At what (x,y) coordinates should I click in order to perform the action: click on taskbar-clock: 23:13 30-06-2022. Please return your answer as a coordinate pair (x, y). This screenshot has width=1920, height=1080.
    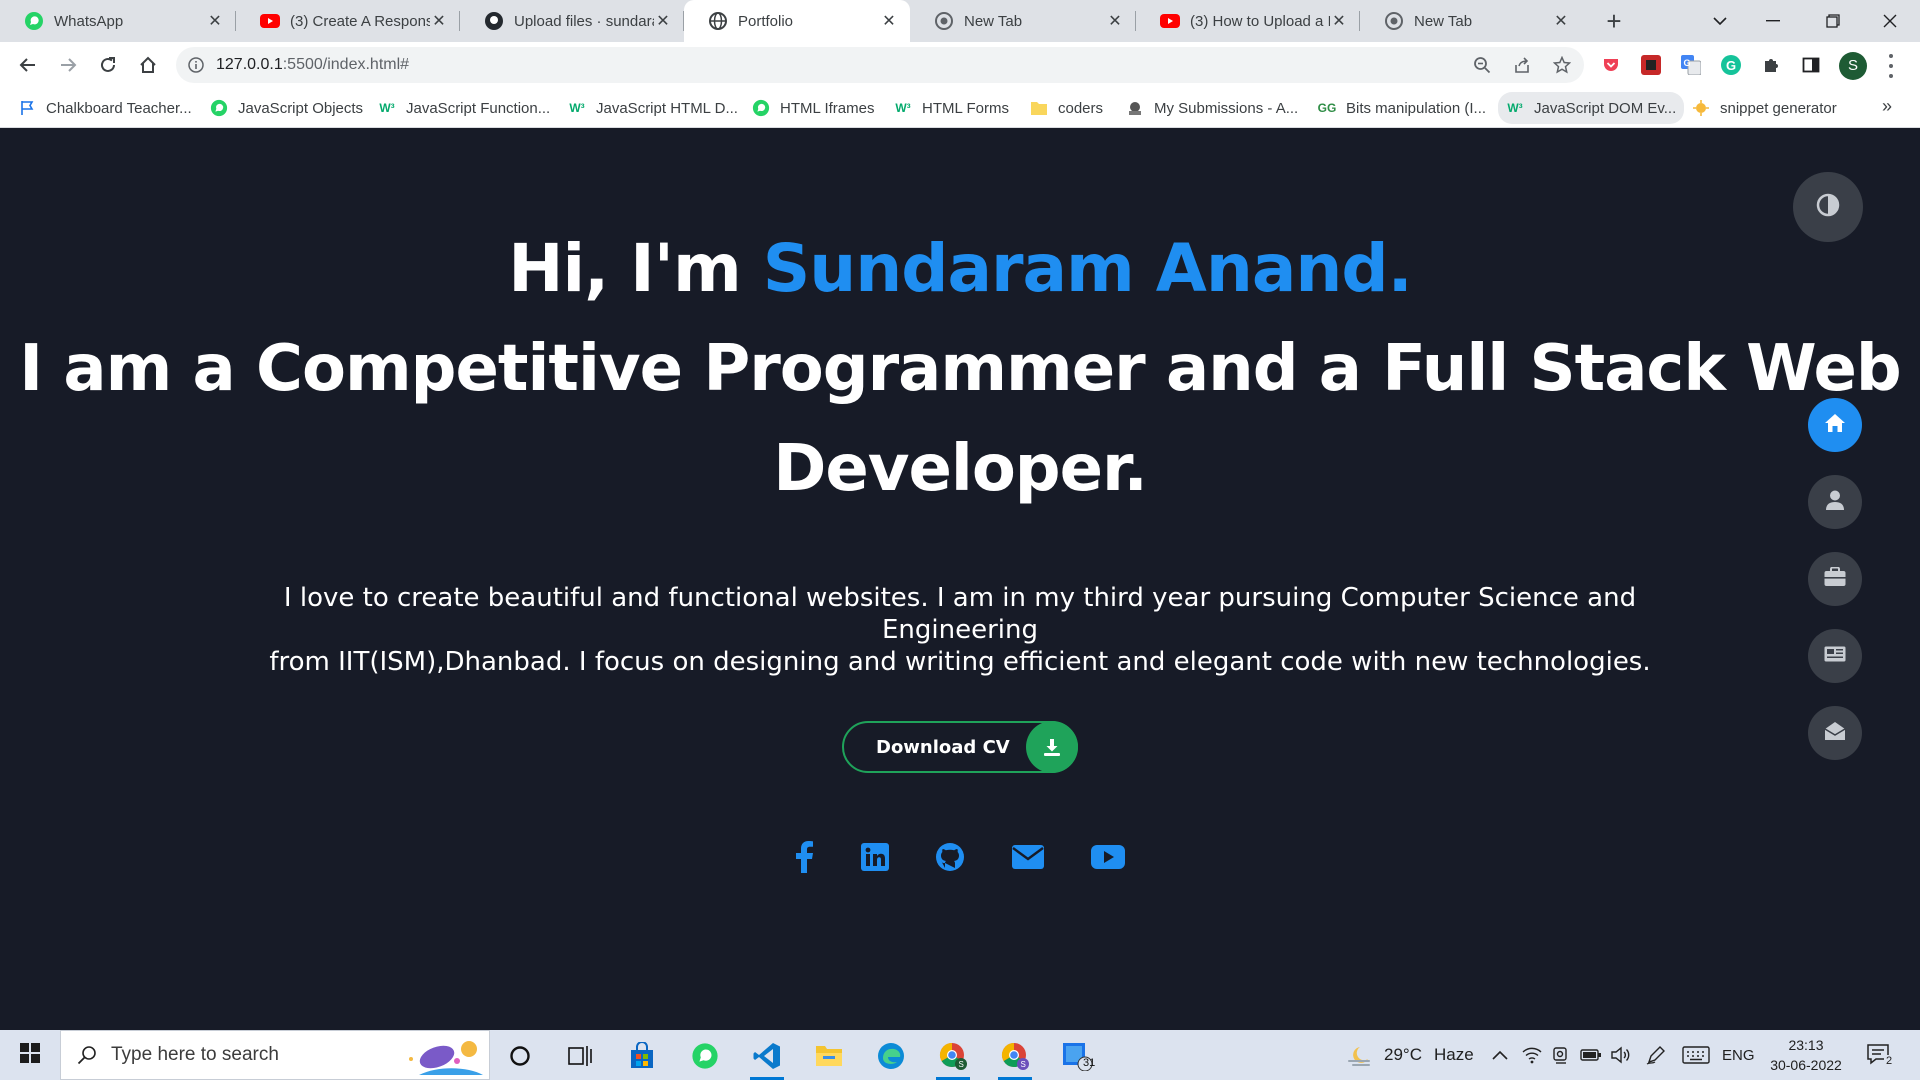
    Looking at the image, I should click on (1806, 1055).